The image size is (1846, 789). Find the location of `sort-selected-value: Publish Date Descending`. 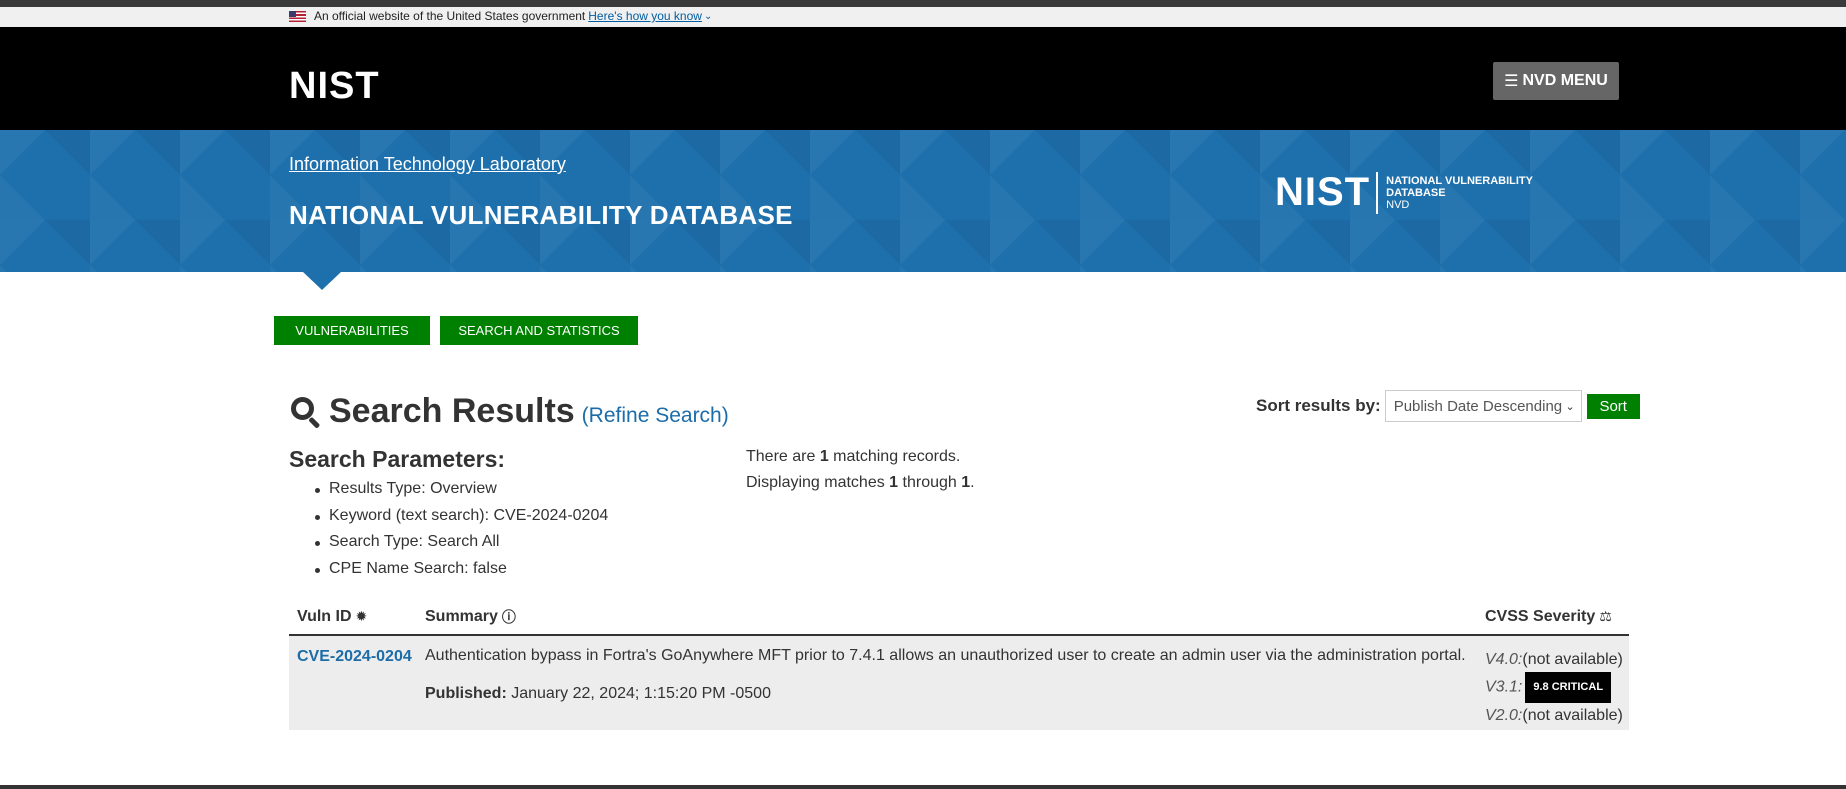

sort-selected-value: Publish Date Descending is located at coordinates (1478, 406).